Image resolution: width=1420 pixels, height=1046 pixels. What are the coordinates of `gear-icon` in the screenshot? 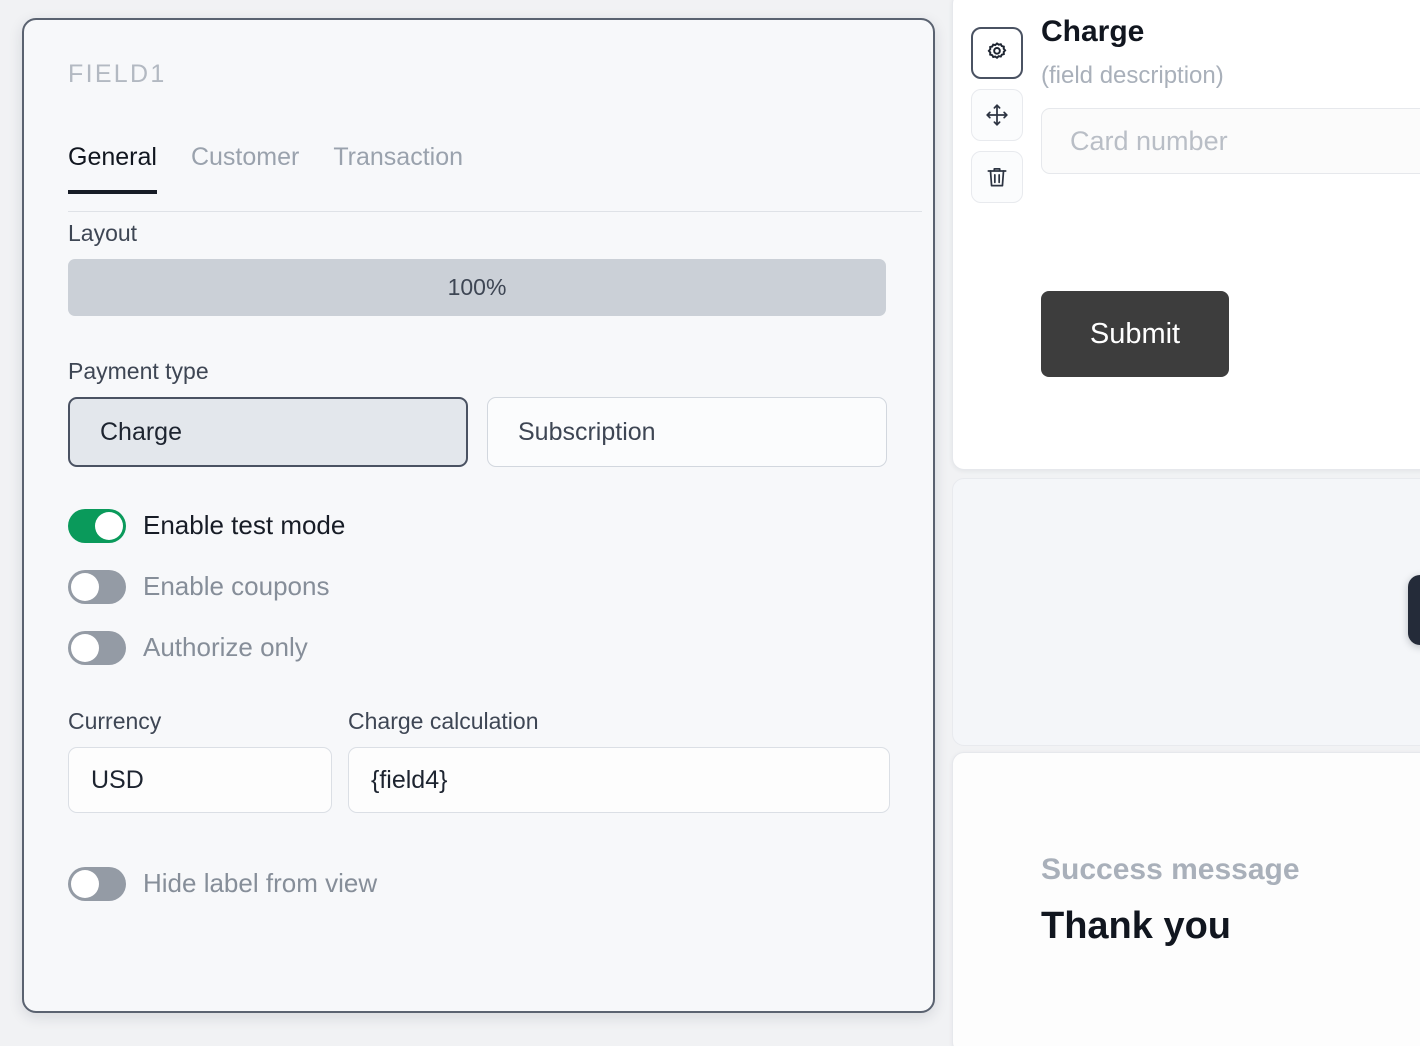 It's located at (997, 53).